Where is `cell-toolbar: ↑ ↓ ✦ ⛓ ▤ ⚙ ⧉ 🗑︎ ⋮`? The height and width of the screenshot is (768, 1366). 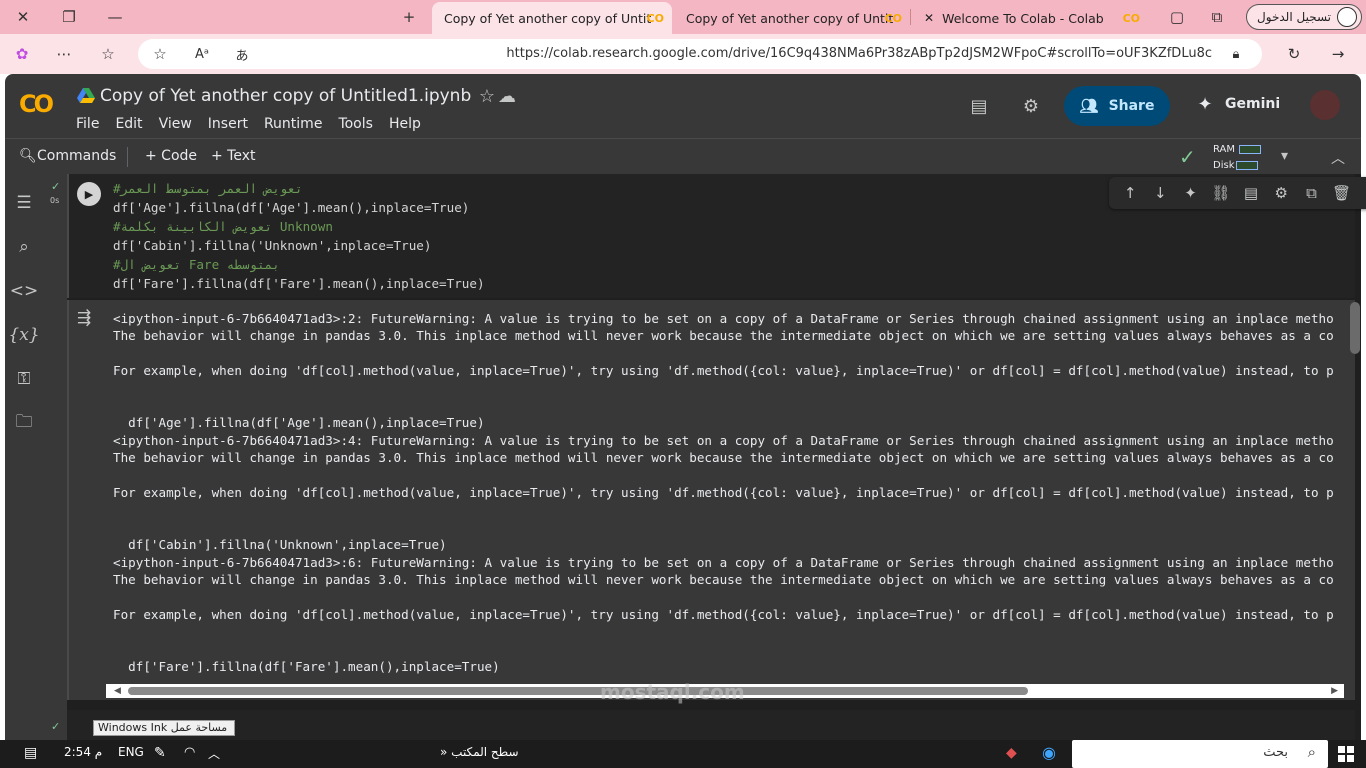 cell-toolbar: ↑ ↓ ✦ ⛓ ▤ ⚙ ⧉ 🗑︎ ⋮ is located at coordinates (1237, 193).